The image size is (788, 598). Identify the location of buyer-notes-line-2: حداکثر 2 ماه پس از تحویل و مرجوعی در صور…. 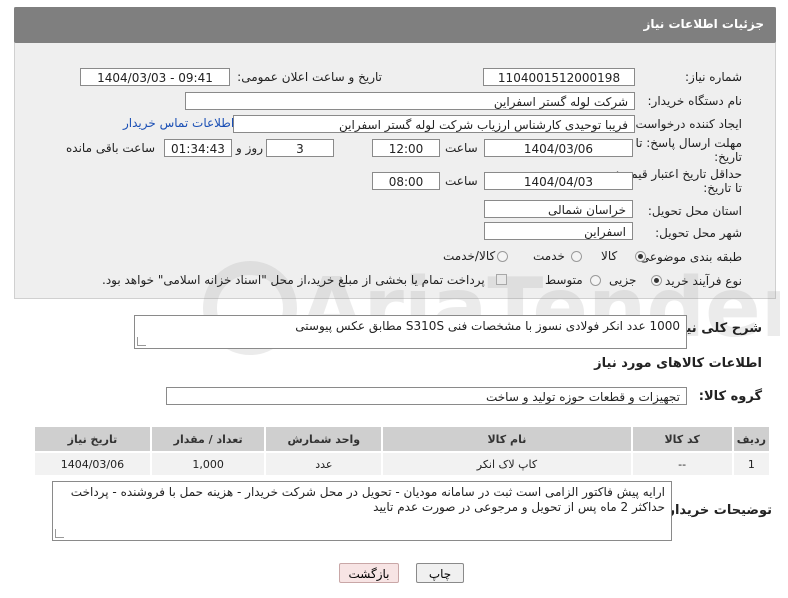
(519, 507).